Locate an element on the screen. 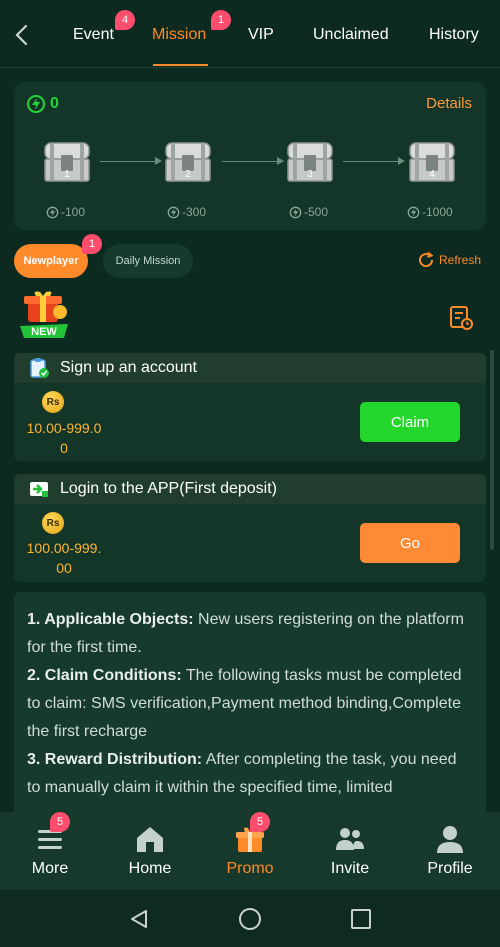 The height and width of the screenshot is (947, 500). system-home-icon is located at coordinates (250, 919).